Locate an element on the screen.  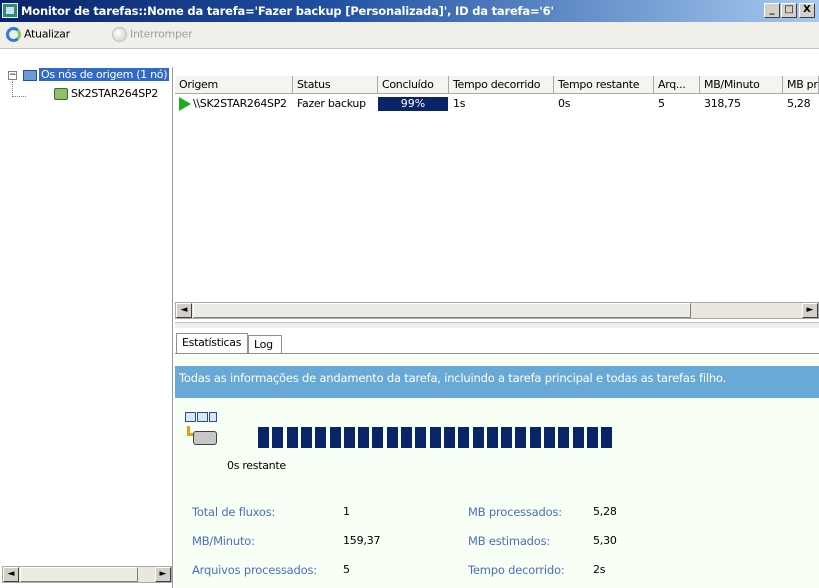
cell-completed-progress: 99% is located at coordinates (413, 104).